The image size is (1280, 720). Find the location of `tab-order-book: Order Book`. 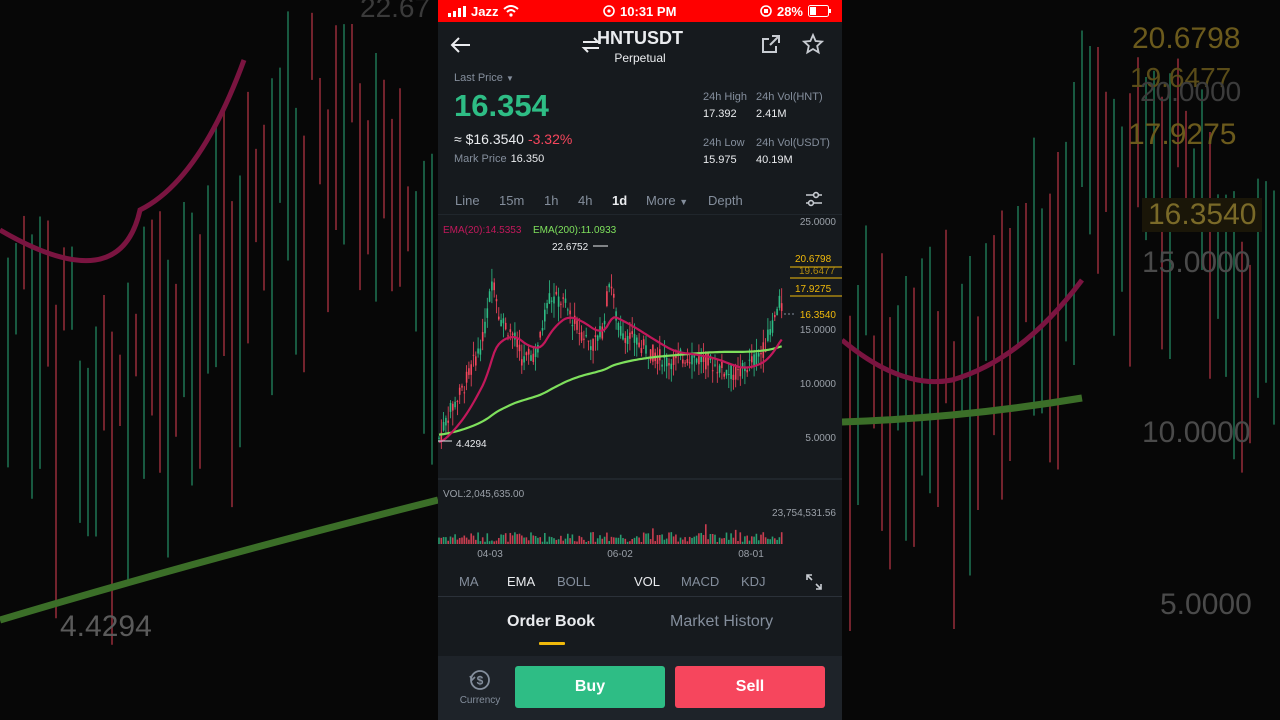

tab-order-book: Order Book is located at coordinates (551, 622).